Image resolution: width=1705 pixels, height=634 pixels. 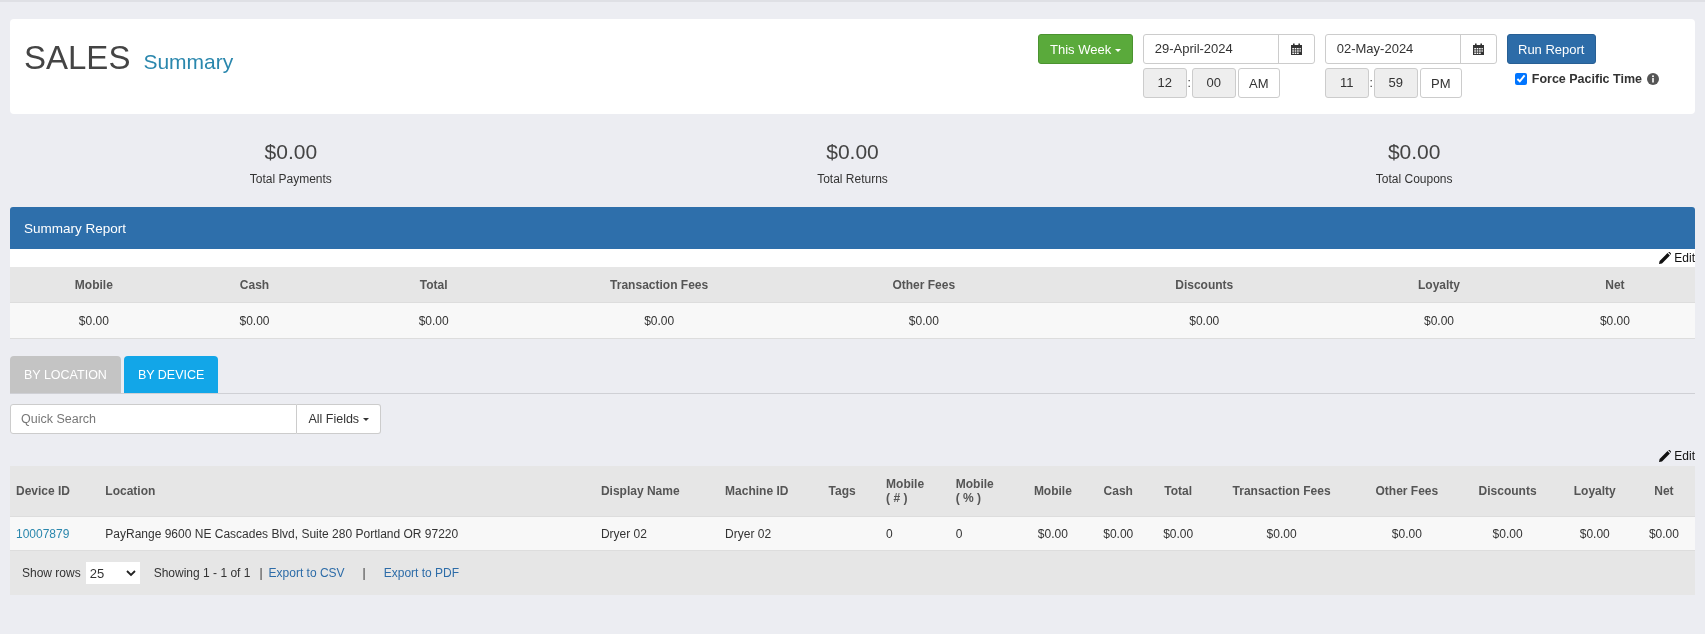 What do you see at coordinates (905, 491) in the screenshot?
I see `column-header: Mobile ( # )` at bounding box center [905, 491].